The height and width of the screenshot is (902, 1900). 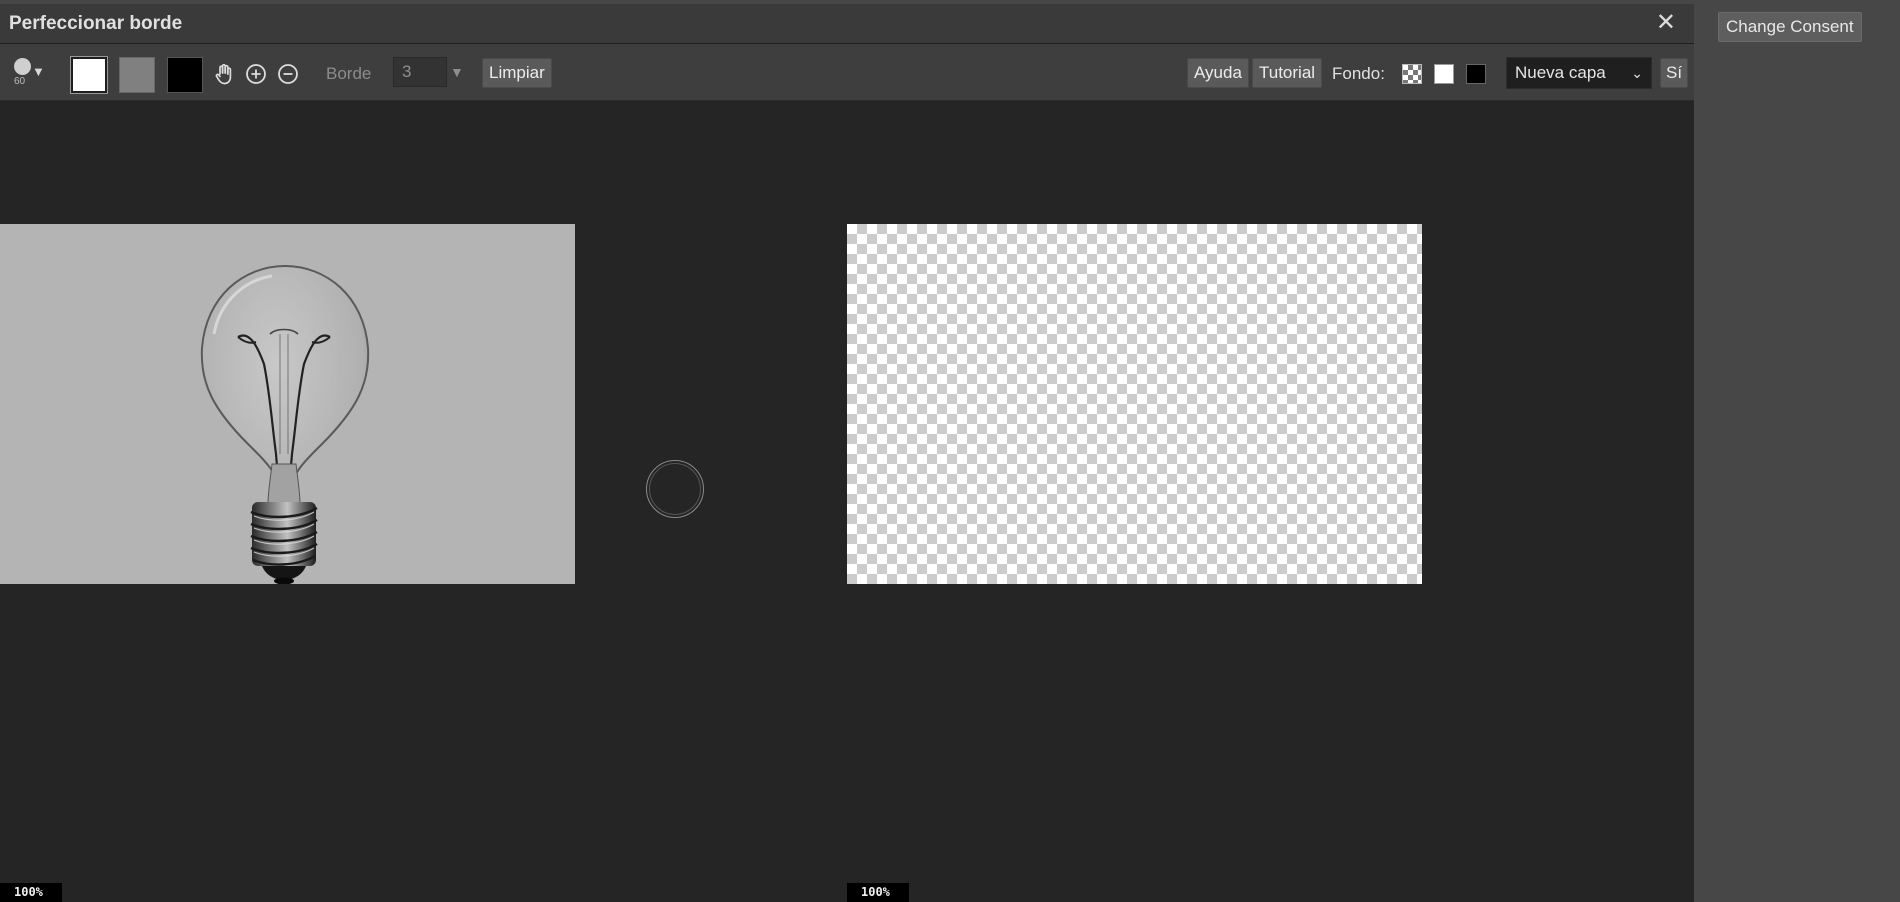 What do you see at coordinates (137, 75) in the screenshot?
I see `swatch-gray` at bounding box center [137, 75].